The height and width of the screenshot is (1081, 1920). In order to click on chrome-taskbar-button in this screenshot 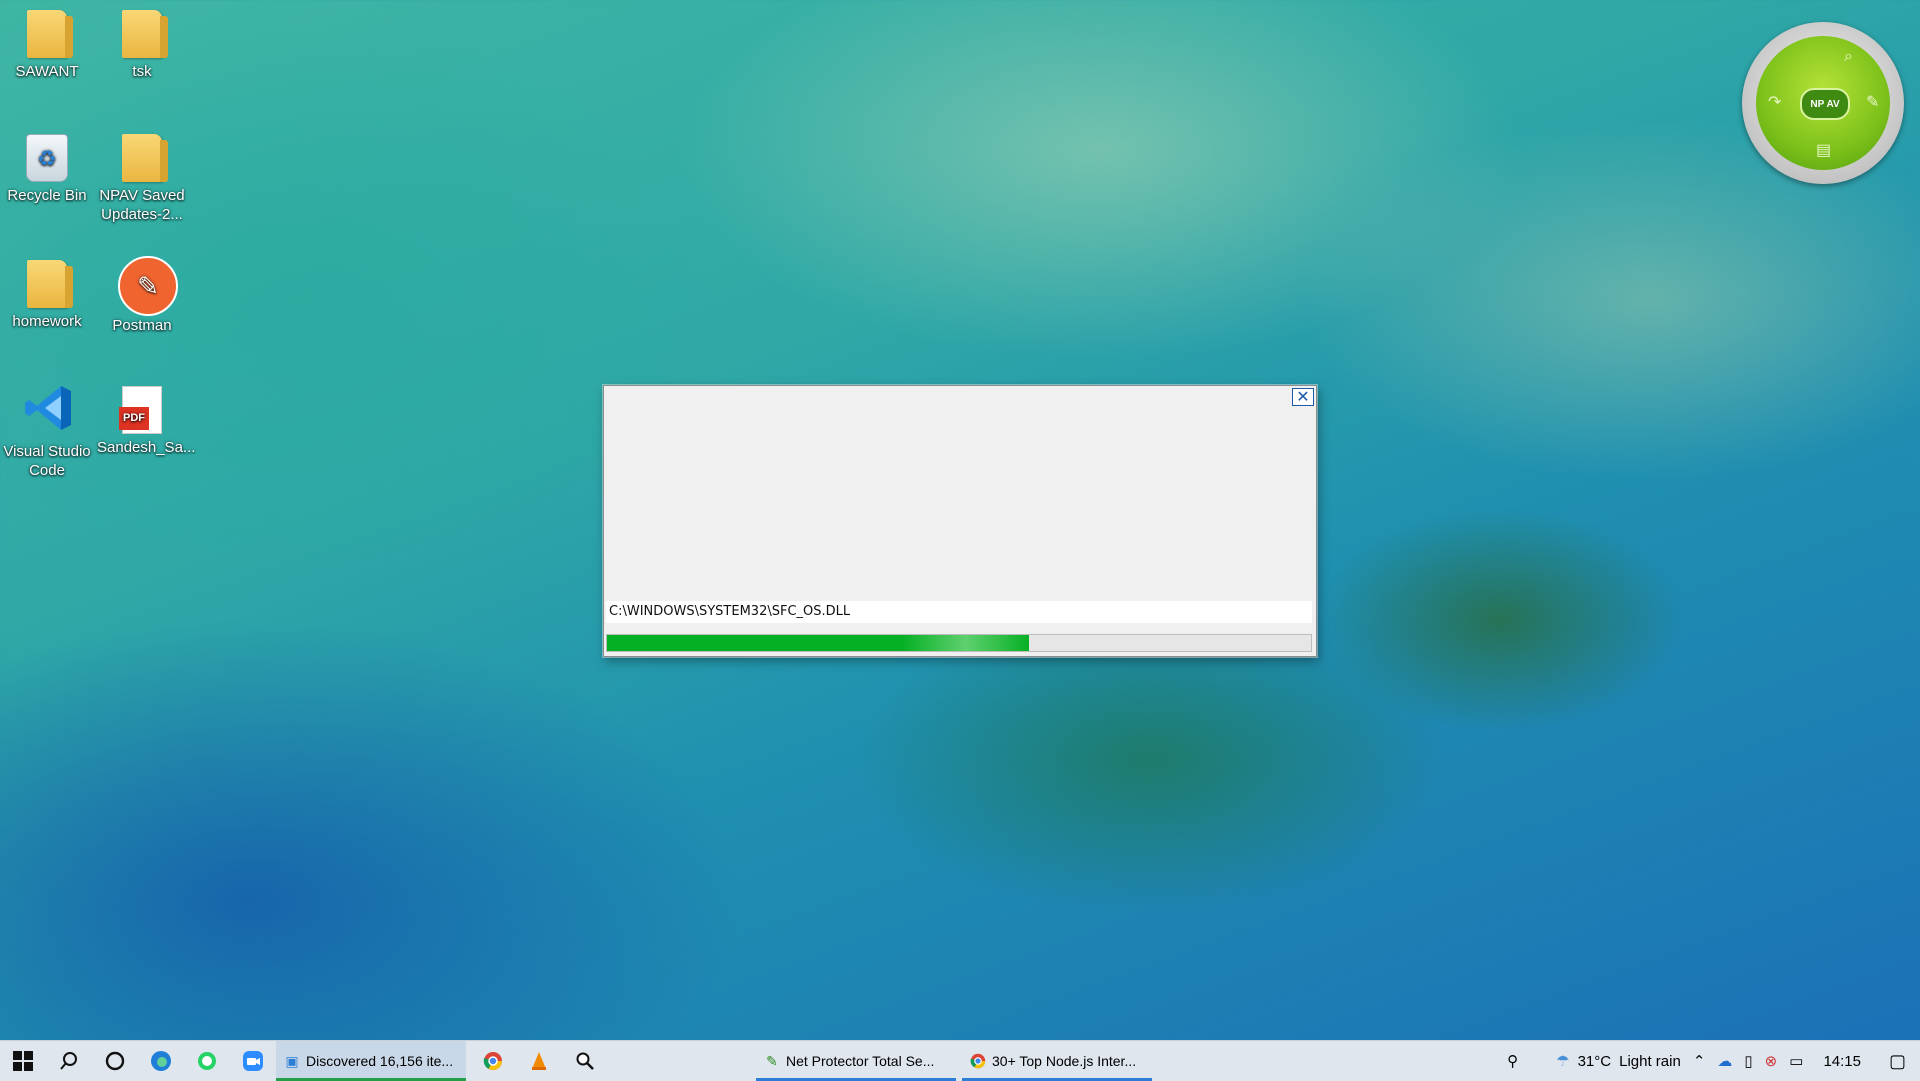, I will do `click(493, 1061)`.